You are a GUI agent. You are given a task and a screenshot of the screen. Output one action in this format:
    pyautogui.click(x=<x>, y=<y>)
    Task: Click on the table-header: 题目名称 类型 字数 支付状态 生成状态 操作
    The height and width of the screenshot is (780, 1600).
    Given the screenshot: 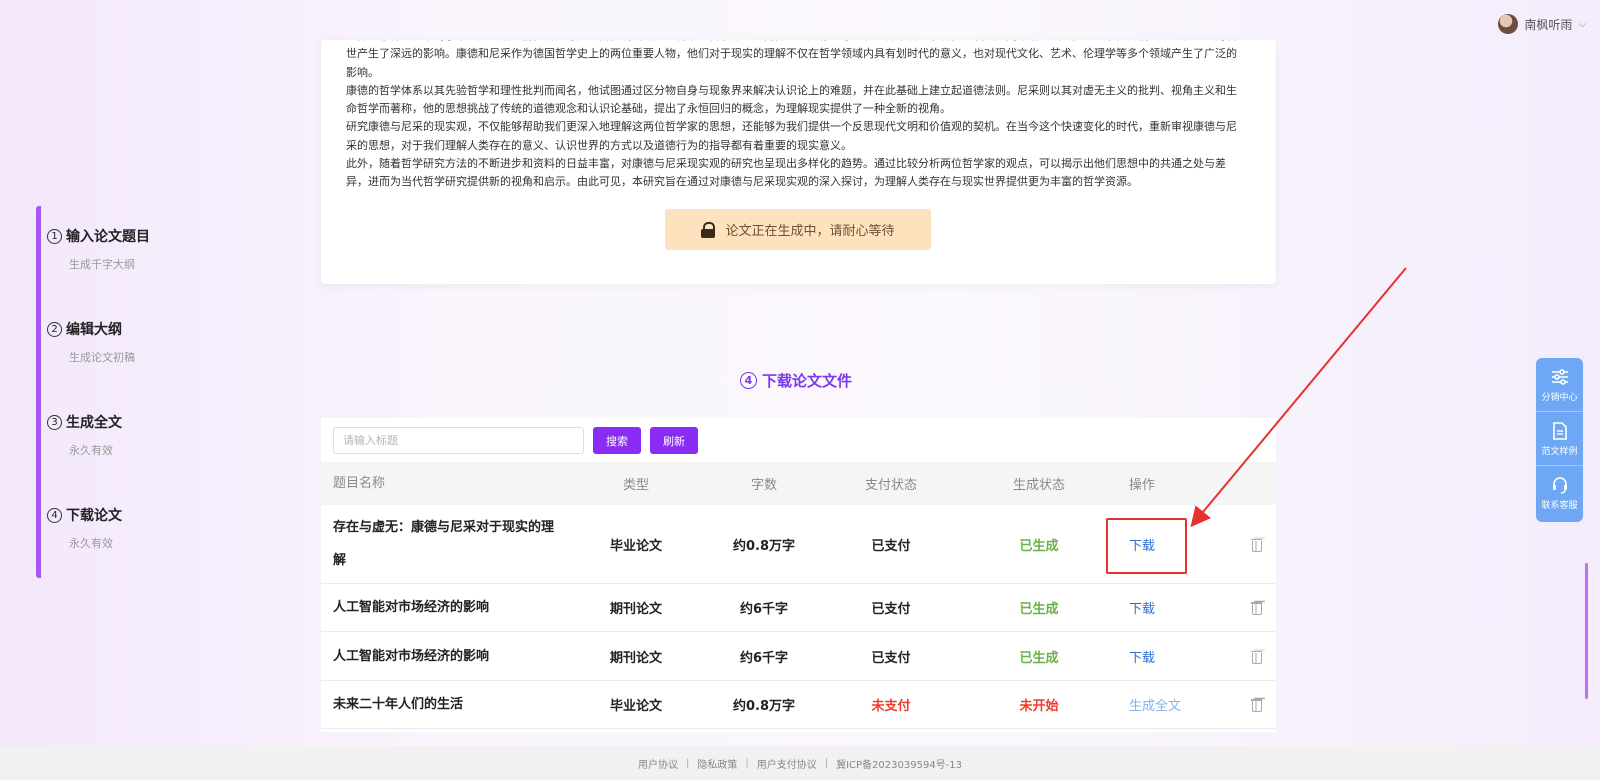 What is the action you would take?
    pyautogui.click(x=798, y=483)
    